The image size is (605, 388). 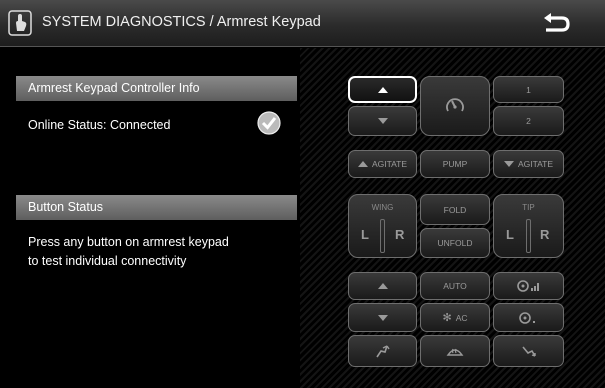 I want to click on key-defrost, so click(x=455, y=351).